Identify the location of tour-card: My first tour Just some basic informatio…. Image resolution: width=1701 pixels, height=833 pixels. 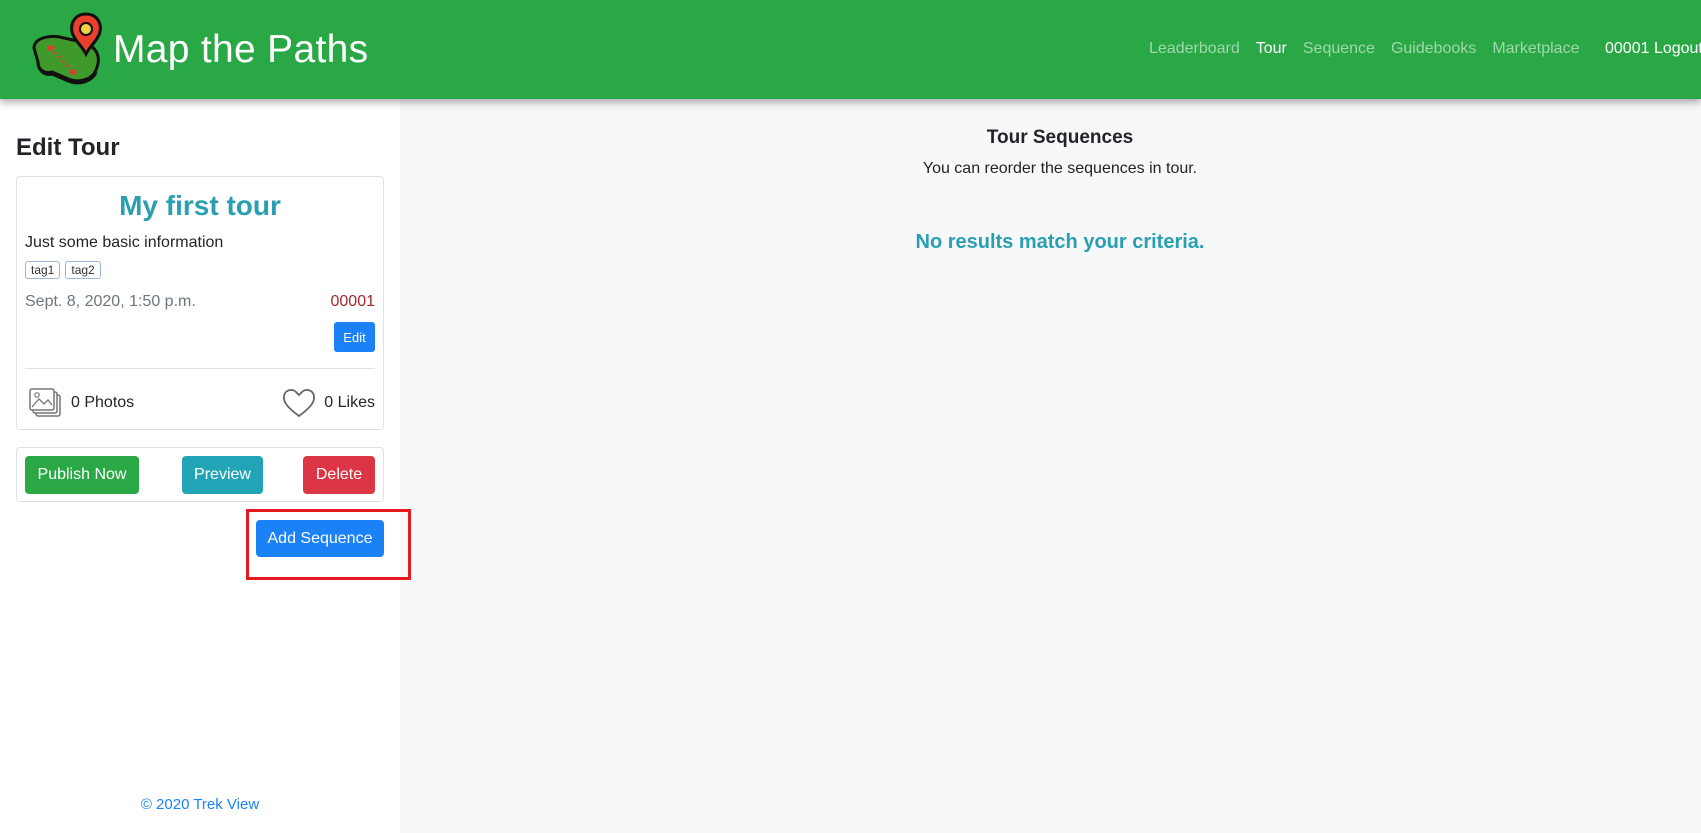
(200, 303).